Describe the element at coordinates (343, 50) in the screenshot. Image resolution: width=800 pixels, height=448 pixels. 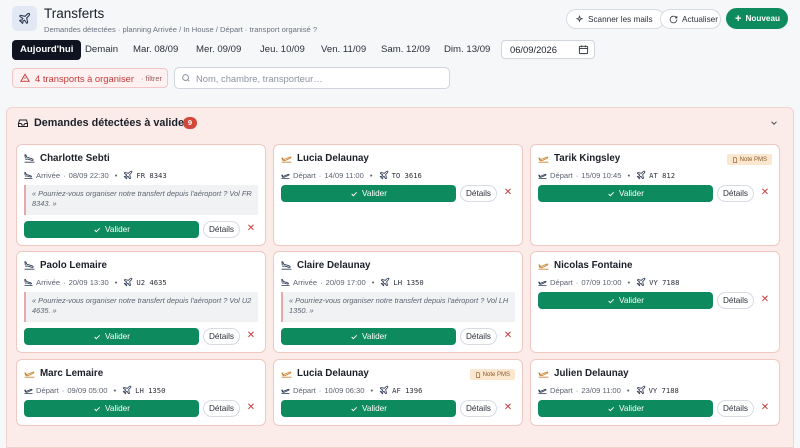
I see `tab-day-11: Ven. 11/09` at that location.